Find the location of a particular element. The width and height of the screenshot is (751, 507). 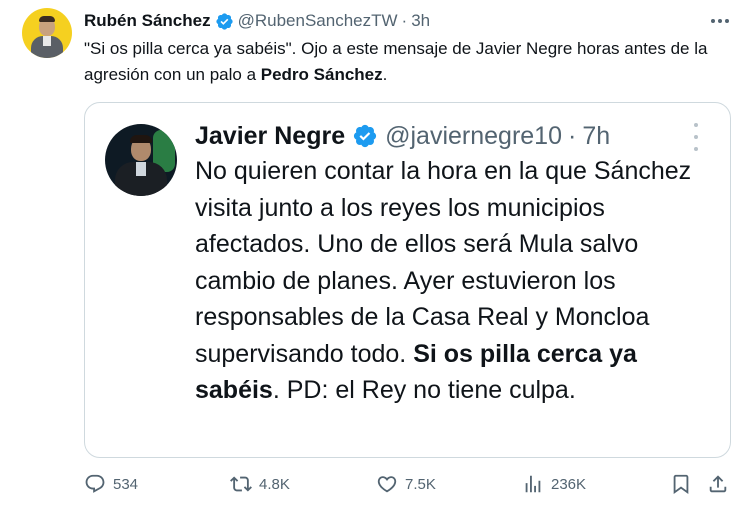

reply-count: 534 is located at coordinates (126, 484).